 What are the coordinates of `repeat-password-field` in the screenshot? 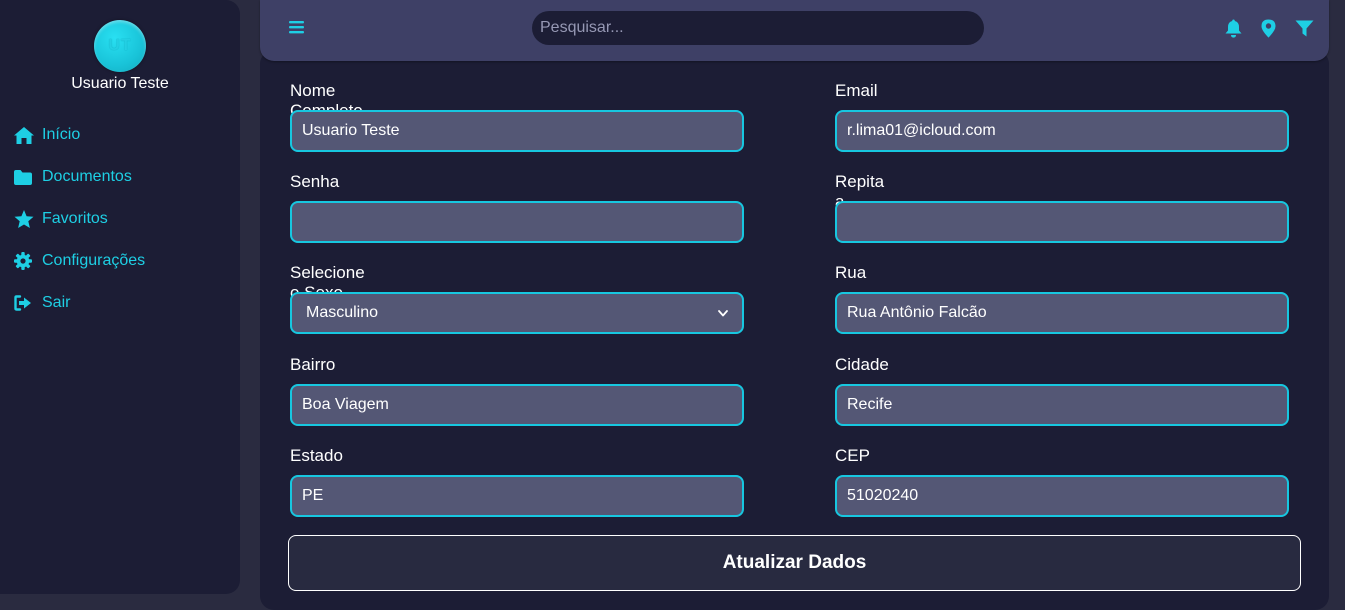 It's located at (1062, 222).